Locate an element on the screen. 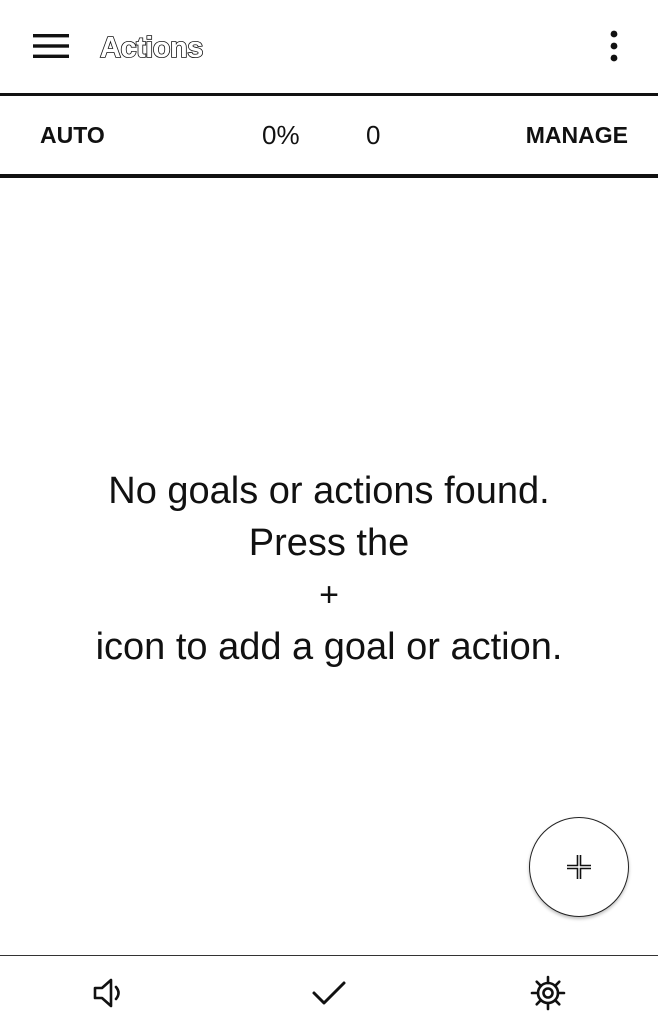 This screenshot has height=1024, width=658. settings-gear-icon is located at coordinates (548, 993).